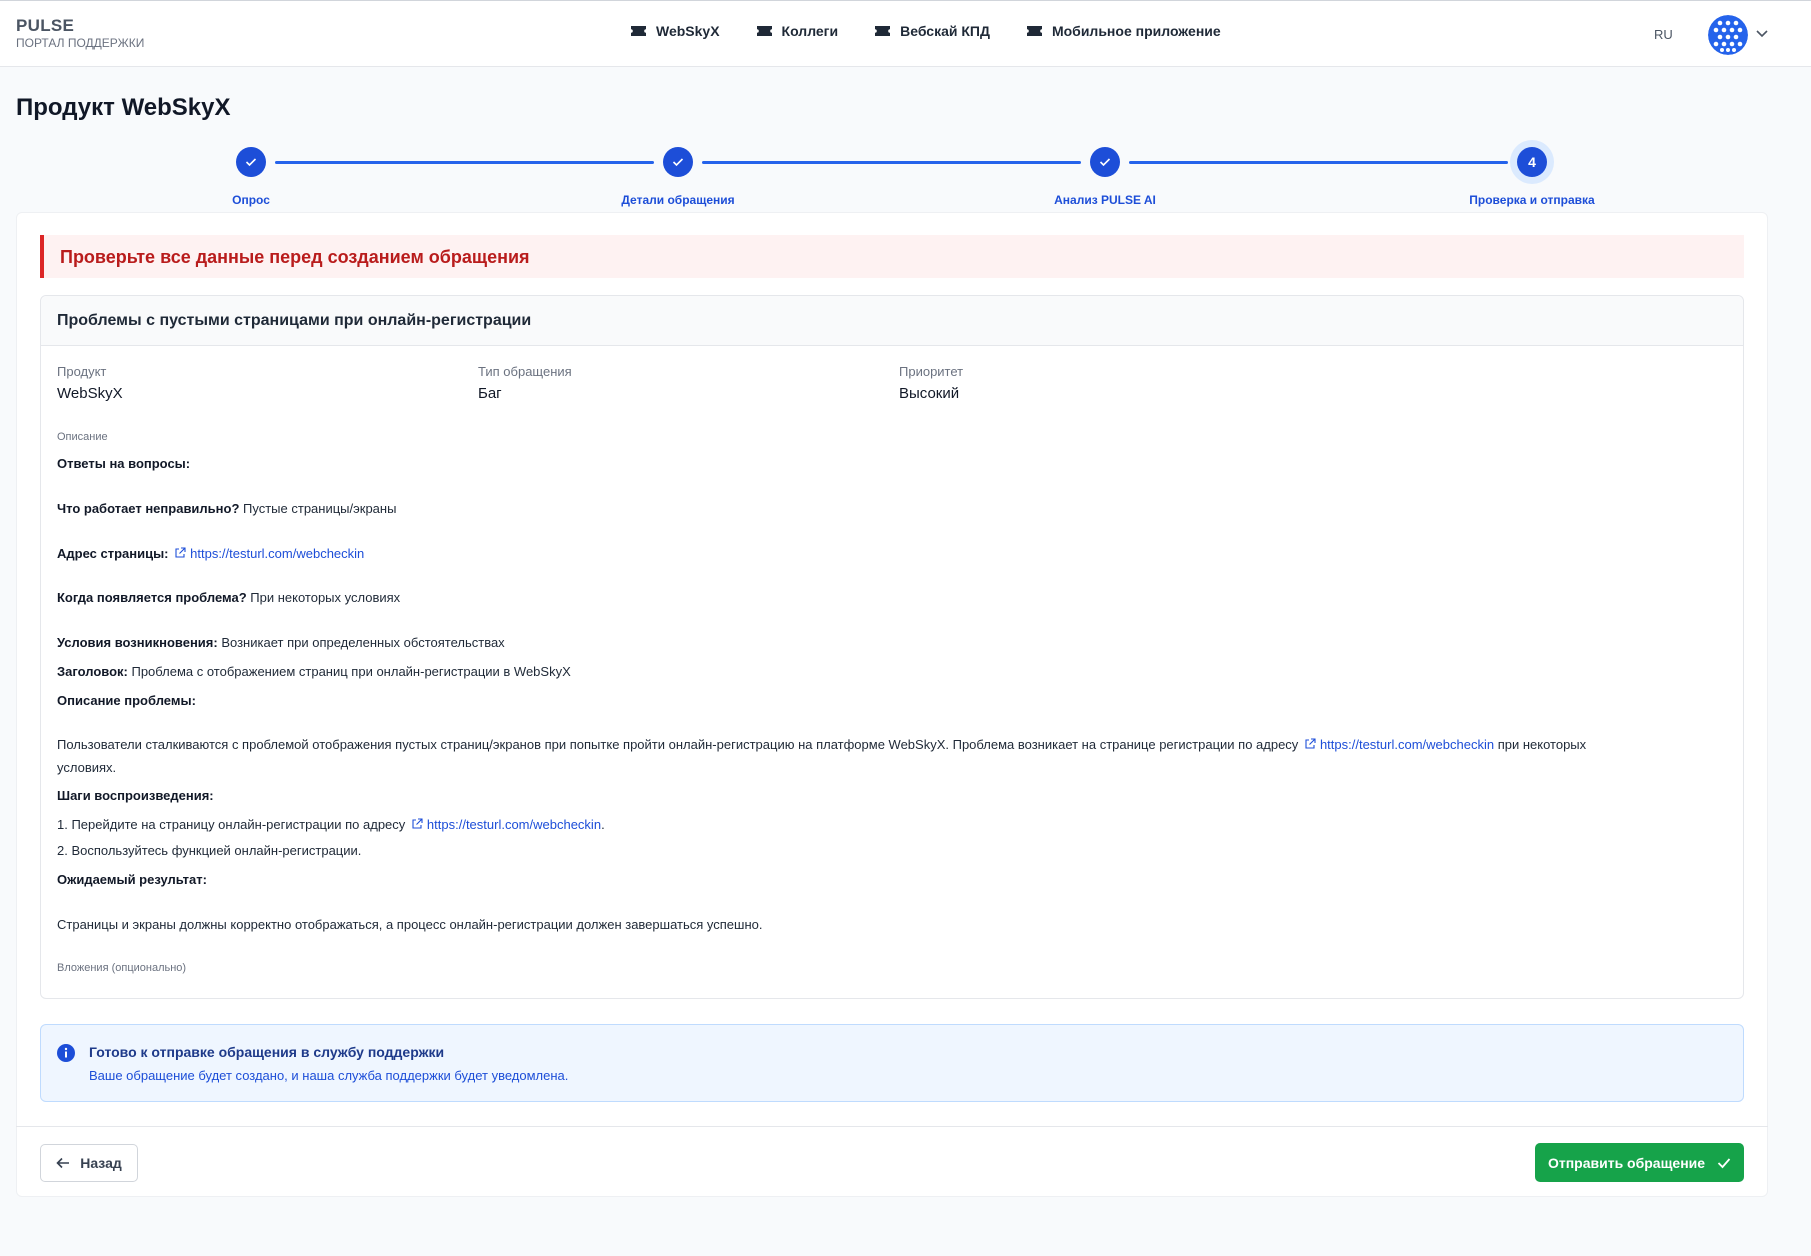 The height and width of the screenshot is (1256, 1811). I want to click on nav-item-colleagues: Коллеги, so click(797, 31).